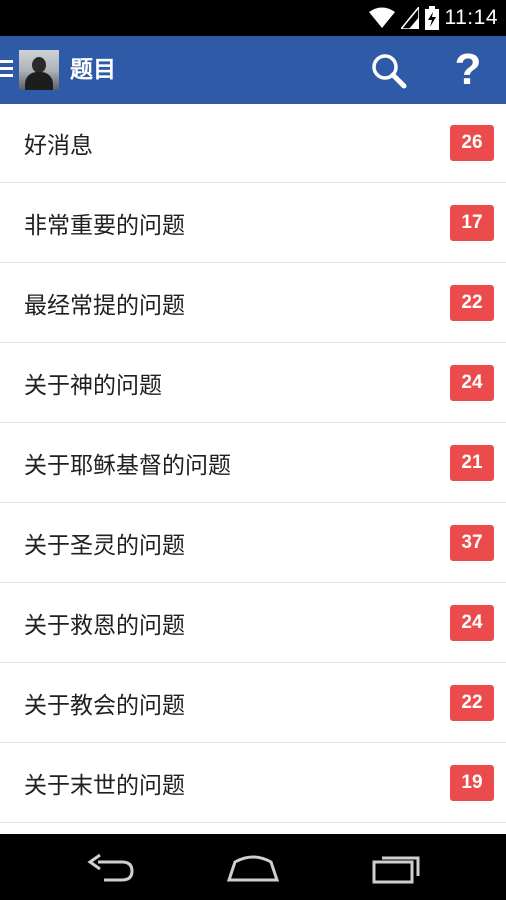 The height and width of the screenshot is (900, 506). I want to click on signal-icon, so click(409, 18).